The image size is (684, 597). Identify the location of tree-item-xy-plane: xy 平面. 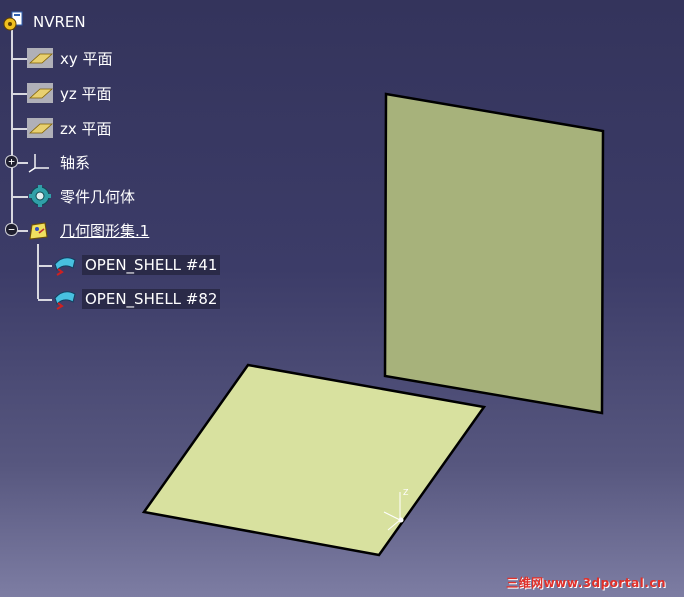
(71, 58).